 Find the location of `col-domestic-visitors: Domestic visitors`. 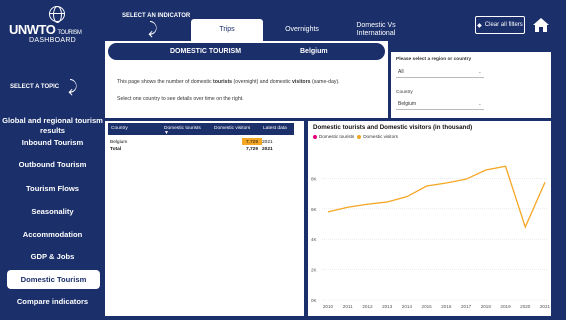

col-domestic-visitors: Domestic visitors is located at coordinates (232, 128).